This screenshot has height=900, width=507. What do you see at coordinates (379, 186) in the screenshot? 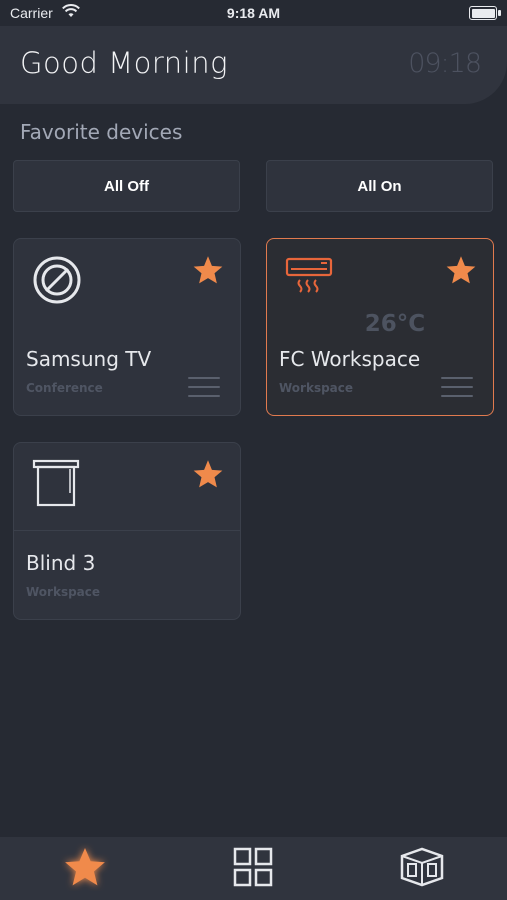
I see `all-on-button: All On` at bounding box center [379, 186].